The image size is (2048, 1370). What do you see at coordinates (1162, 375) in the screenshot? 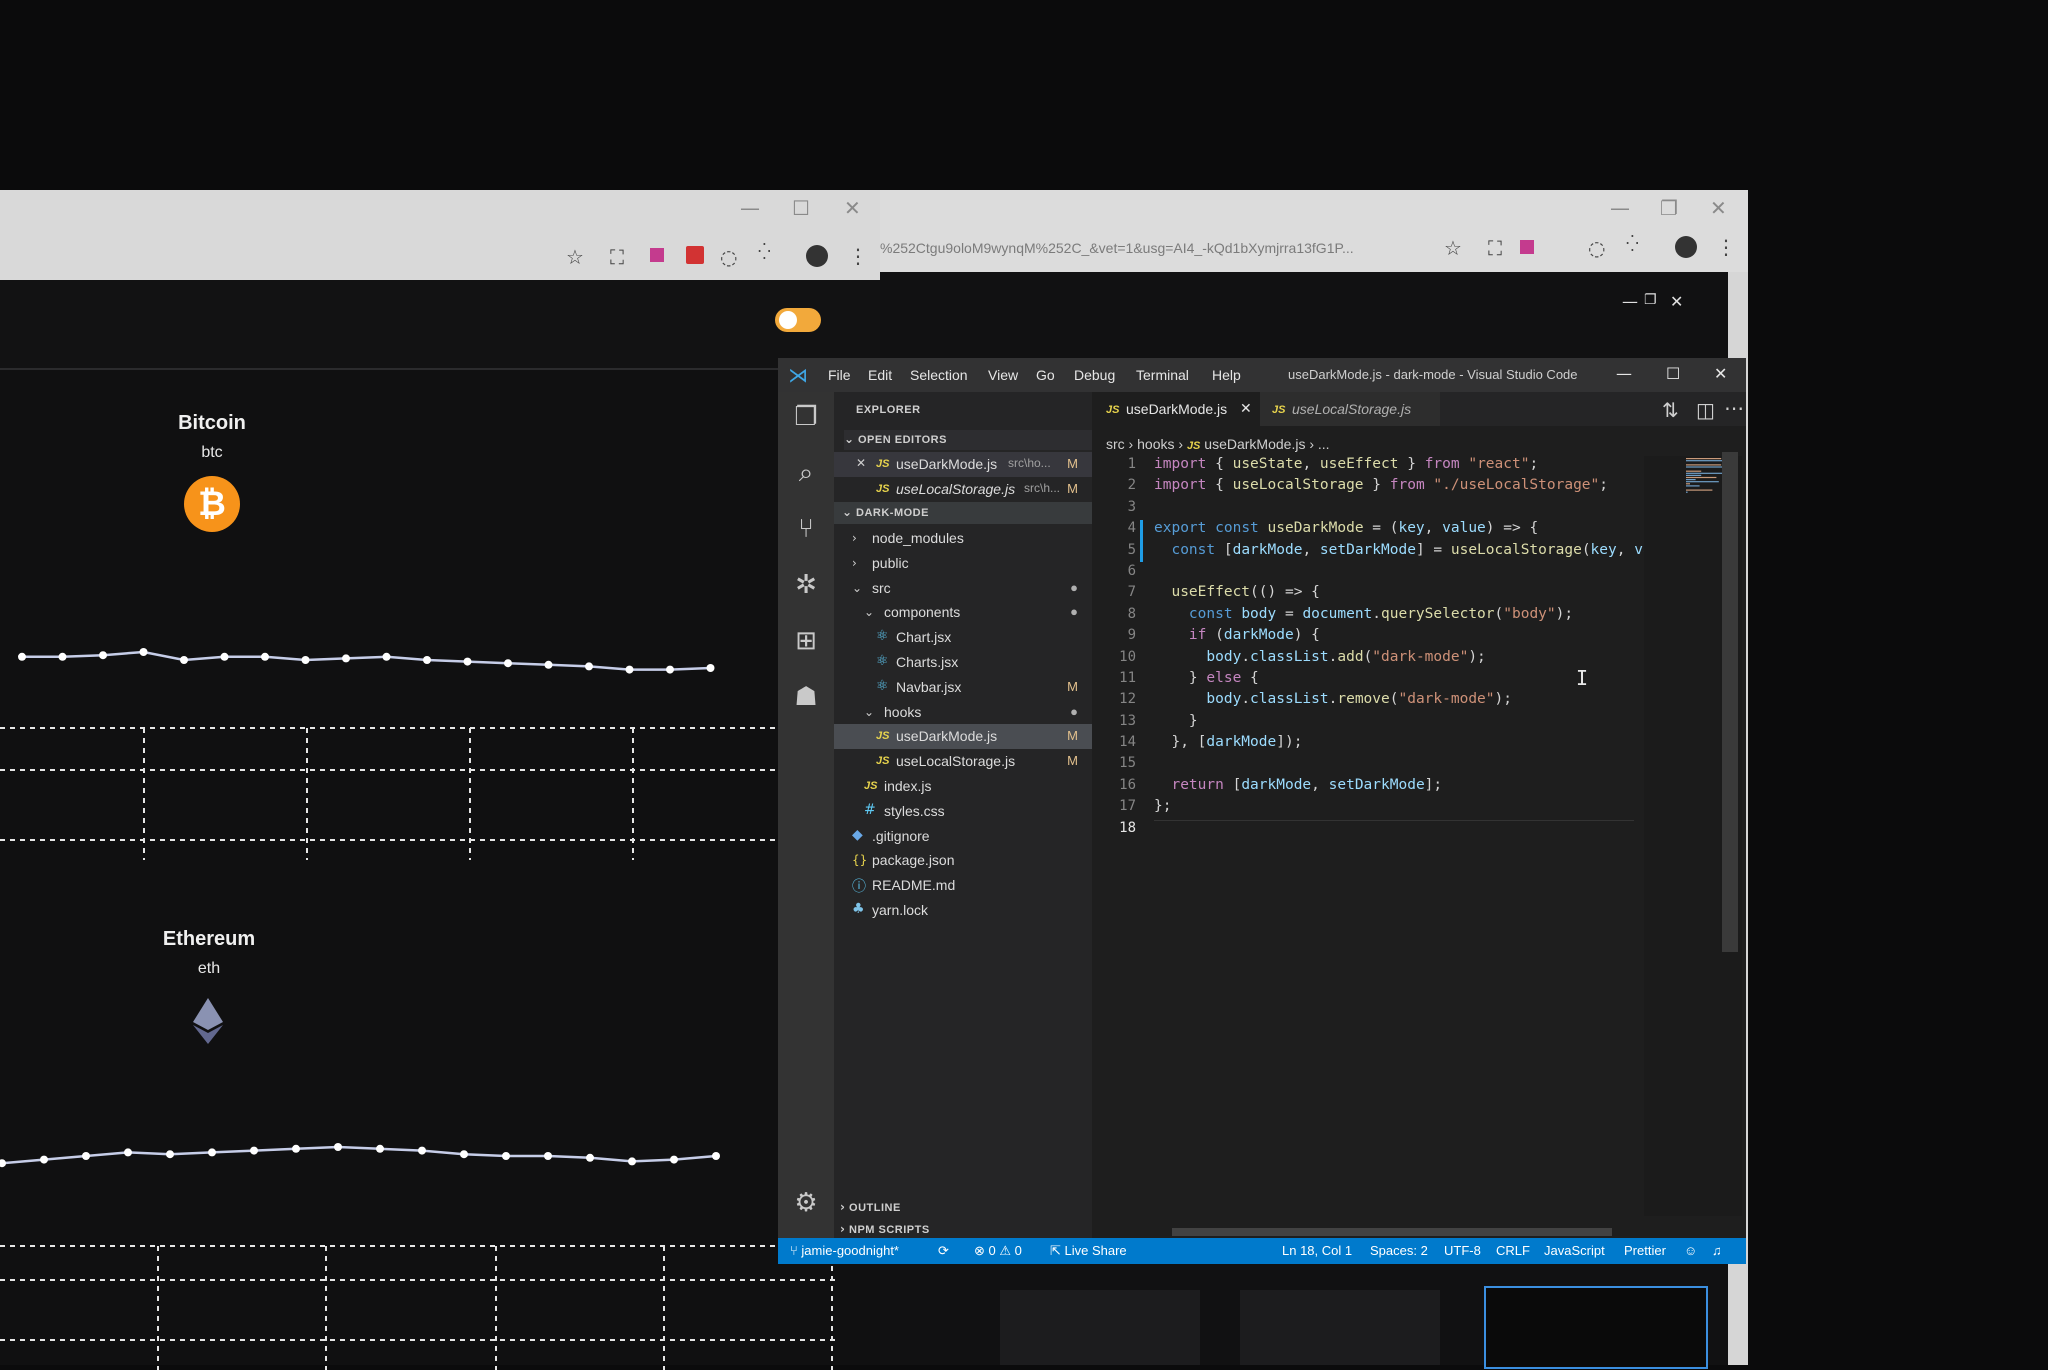
I see `menu-terminal: Terminal` at bounding box center [1162, 375].